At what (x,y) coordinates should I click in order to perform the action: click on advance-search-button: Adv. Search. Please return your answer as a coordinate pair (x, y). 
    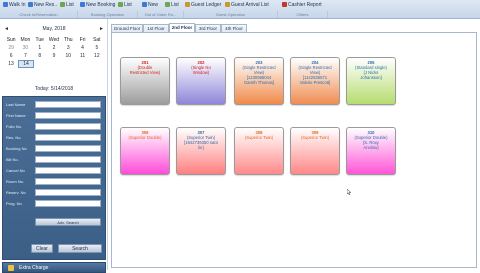
    Looking at the image, I should click on (68, 222).